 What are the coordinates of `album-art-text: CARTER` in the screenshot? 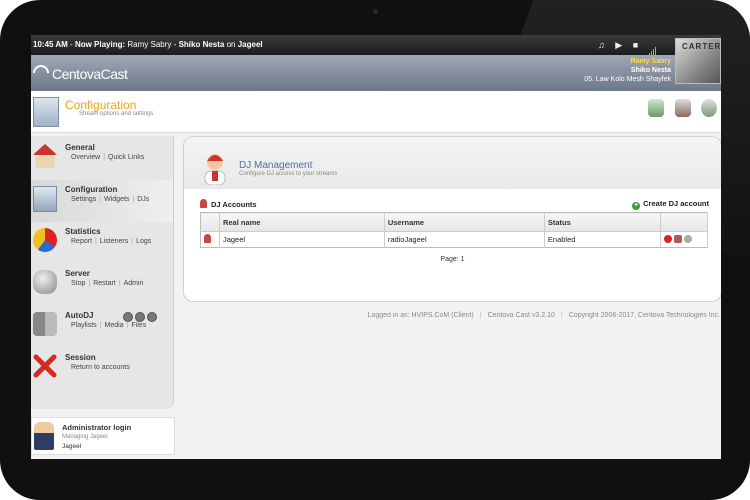 It's located at (701, 46).